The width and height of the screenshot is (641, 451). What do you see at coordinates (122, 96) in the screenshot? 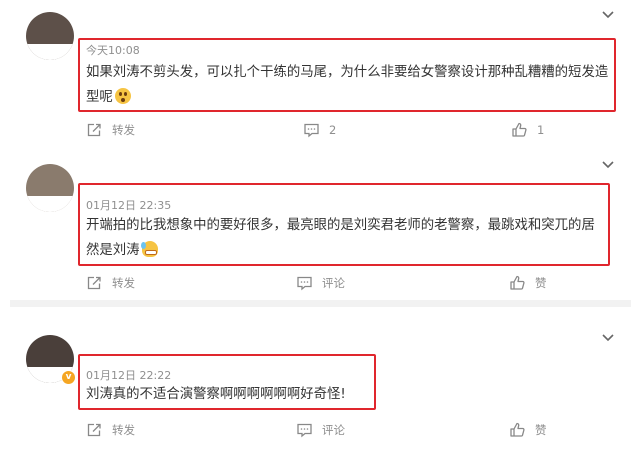
I see `surprise-emoji-icon` at bounding box center [122, 96].